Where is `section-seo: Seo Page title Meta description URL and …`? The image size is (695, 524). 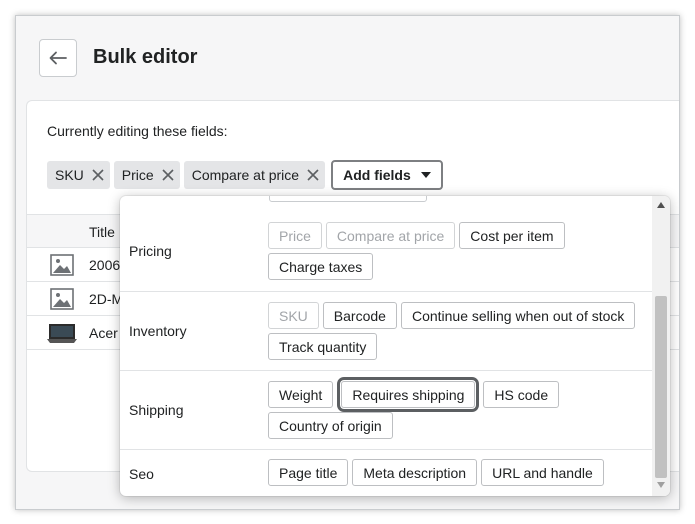 section-seo: Seo Page title Meta description URL and … is located at coordinates (386, 473).